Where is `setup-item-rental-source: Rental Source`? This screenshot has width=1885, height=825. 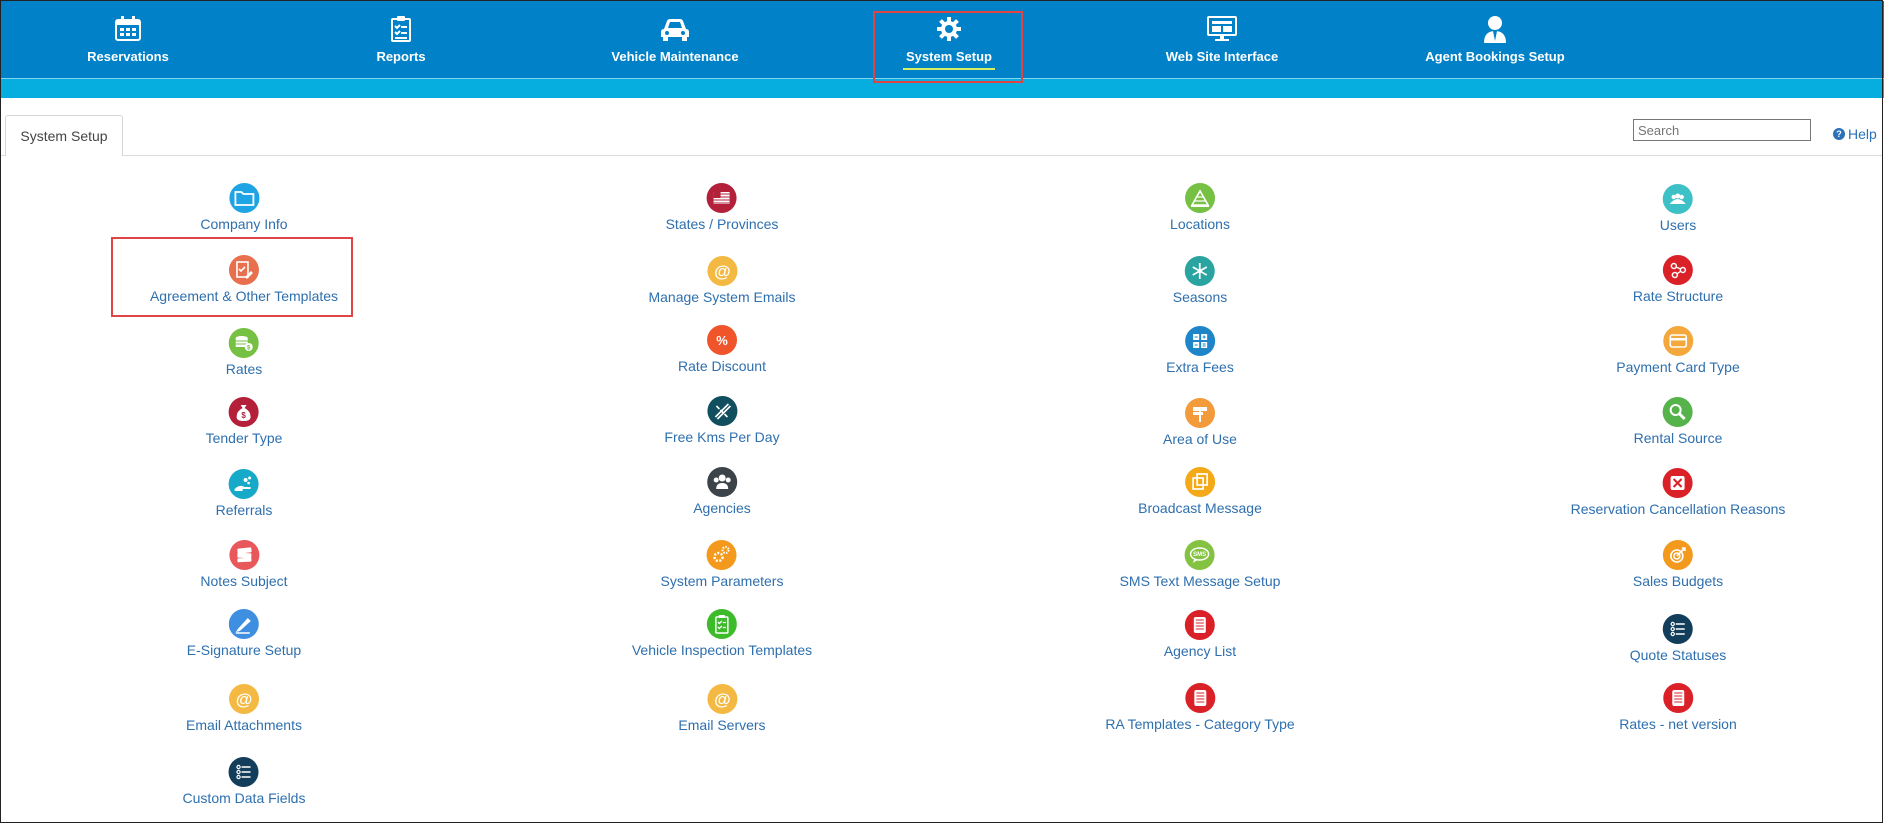
setup-item-rental-source: Rental Source is located at coordinates (1678, 421).